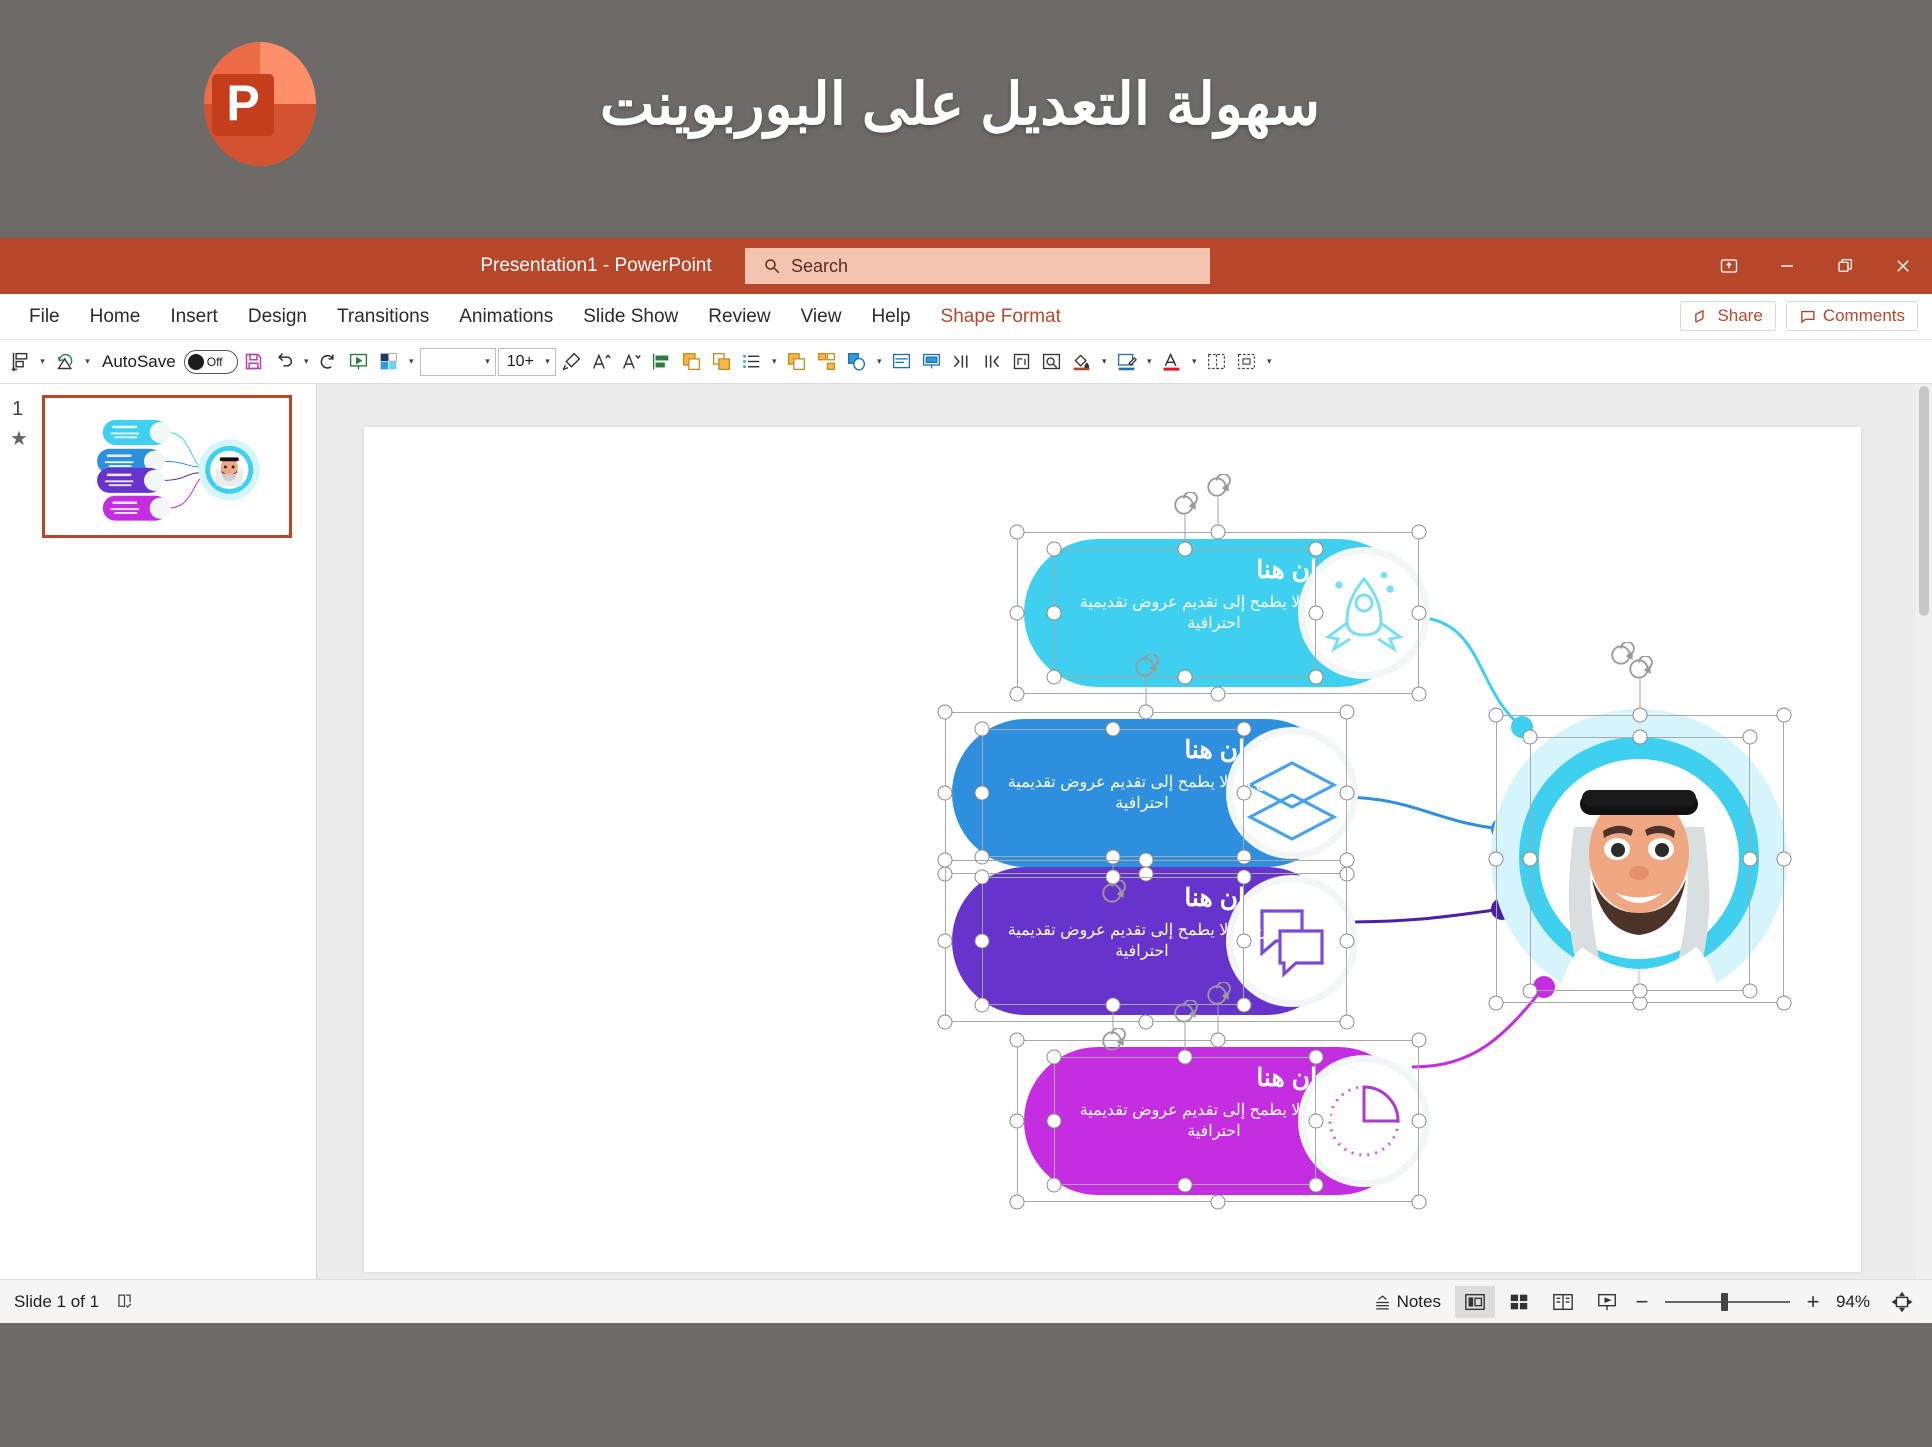 The width and height of the screenshot is (1932, 1447). Describe the element at coordinates (692, 362) in the screenshot. I see `bring-forward-icon` at that location.